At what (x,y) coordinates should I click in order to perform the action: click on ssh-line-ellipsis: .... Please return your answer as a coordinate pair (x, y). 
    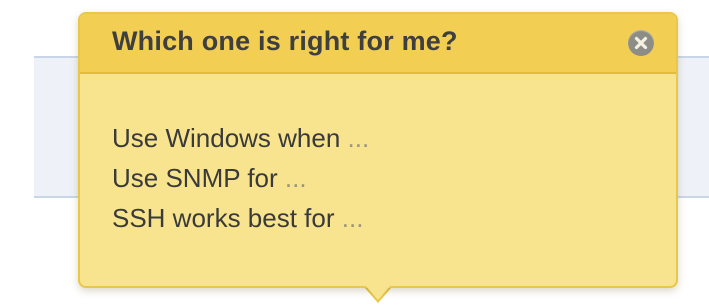
    Looking at the image, I should click on (352, 218).